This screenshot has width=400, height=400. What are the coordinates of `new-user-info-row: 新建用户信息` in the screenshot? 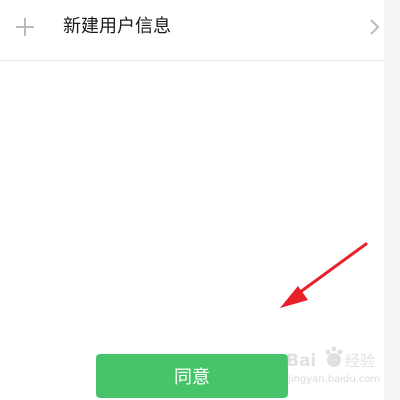 It's located at (192, 28).